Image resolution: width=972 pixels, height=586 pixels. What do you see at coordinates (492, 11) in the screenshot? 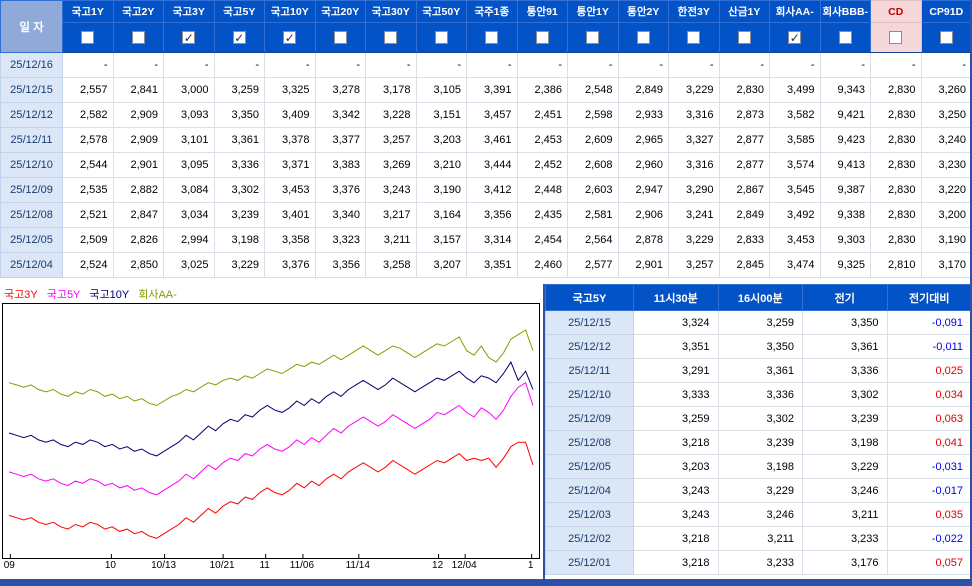
I see `column-header-국주1종: 국주1종` at bounding box center [492, 11].